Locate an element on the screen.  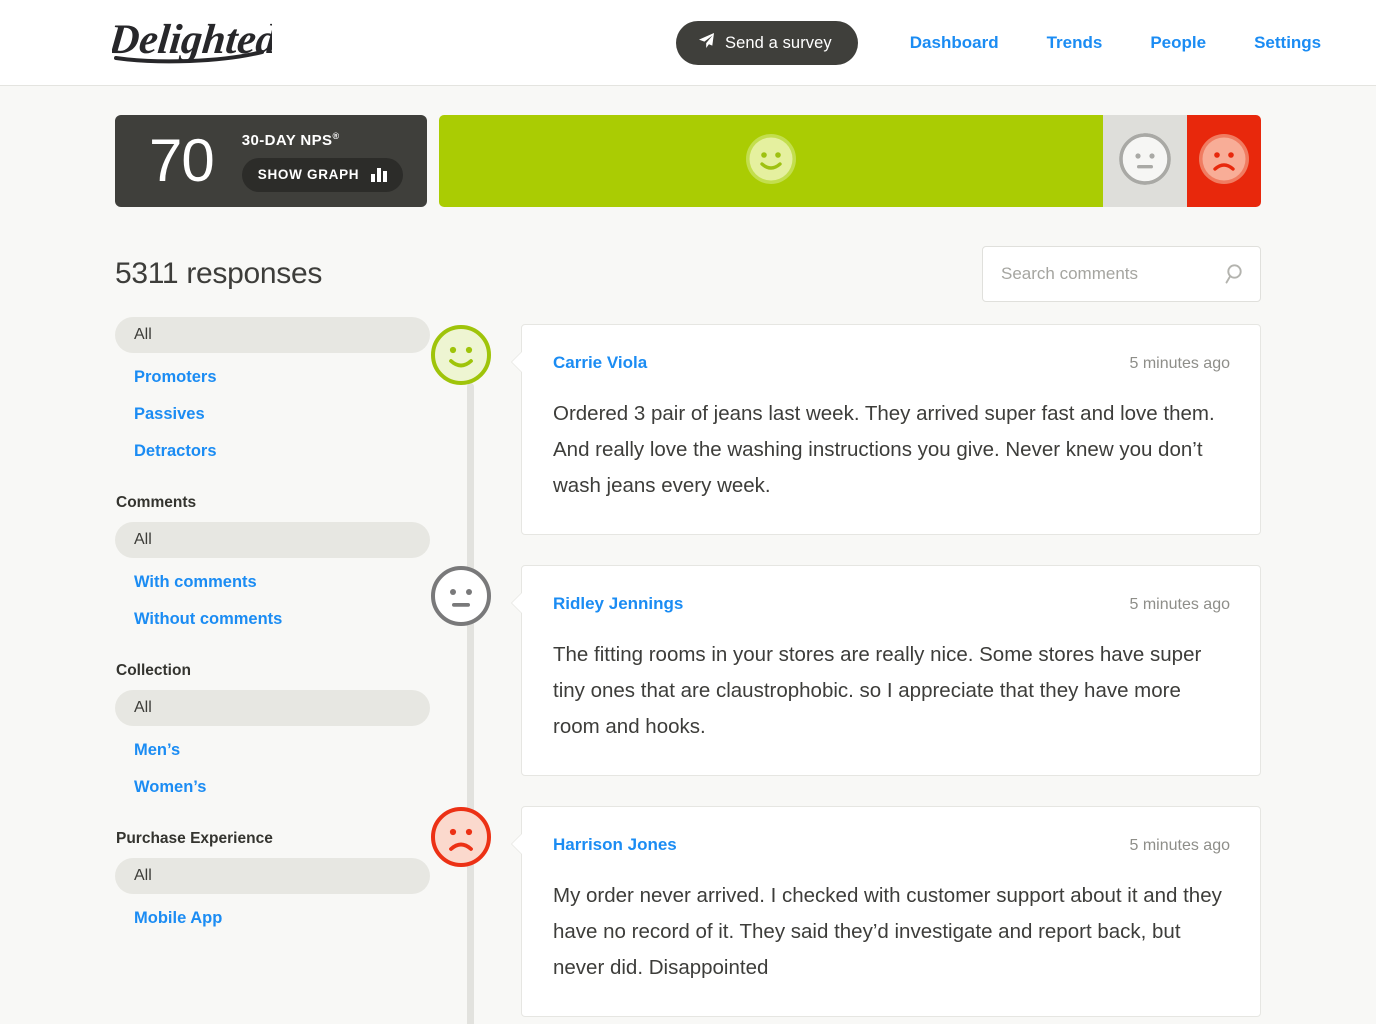
filter-collection-mens: Men’s is located at coordinates (262, 750).